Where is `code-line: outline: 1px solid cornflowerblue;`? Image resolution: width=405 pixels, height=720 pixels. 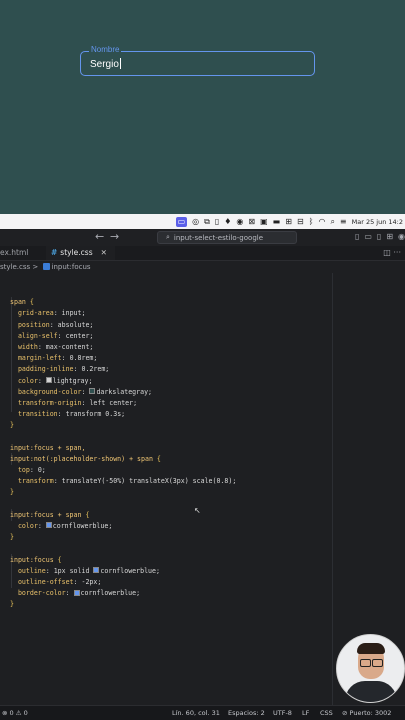
code-line: outline: 1px solid cornflowerblue; is located at coordinates (123, 571).